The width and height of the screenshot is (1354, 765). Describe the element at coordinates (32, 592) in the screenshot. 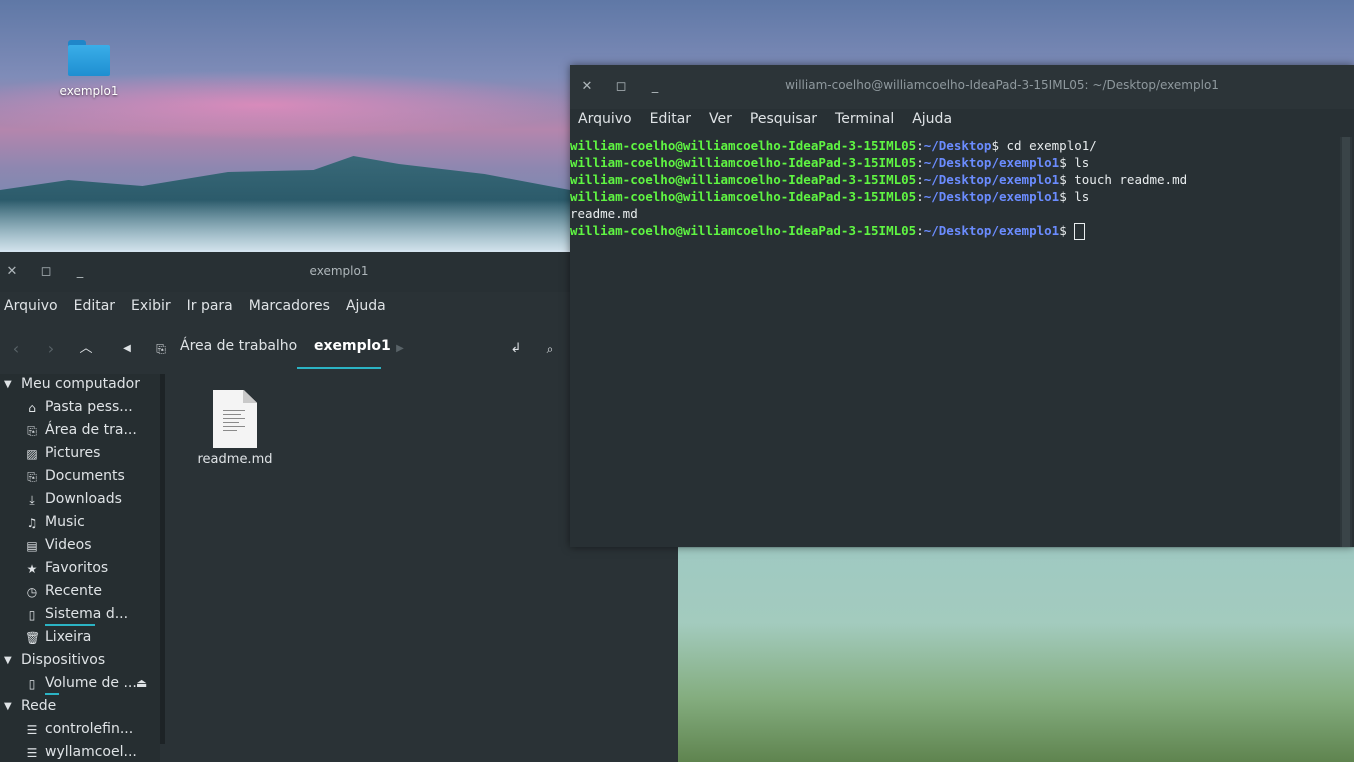

I see `clock-icon: ◷` at that location.